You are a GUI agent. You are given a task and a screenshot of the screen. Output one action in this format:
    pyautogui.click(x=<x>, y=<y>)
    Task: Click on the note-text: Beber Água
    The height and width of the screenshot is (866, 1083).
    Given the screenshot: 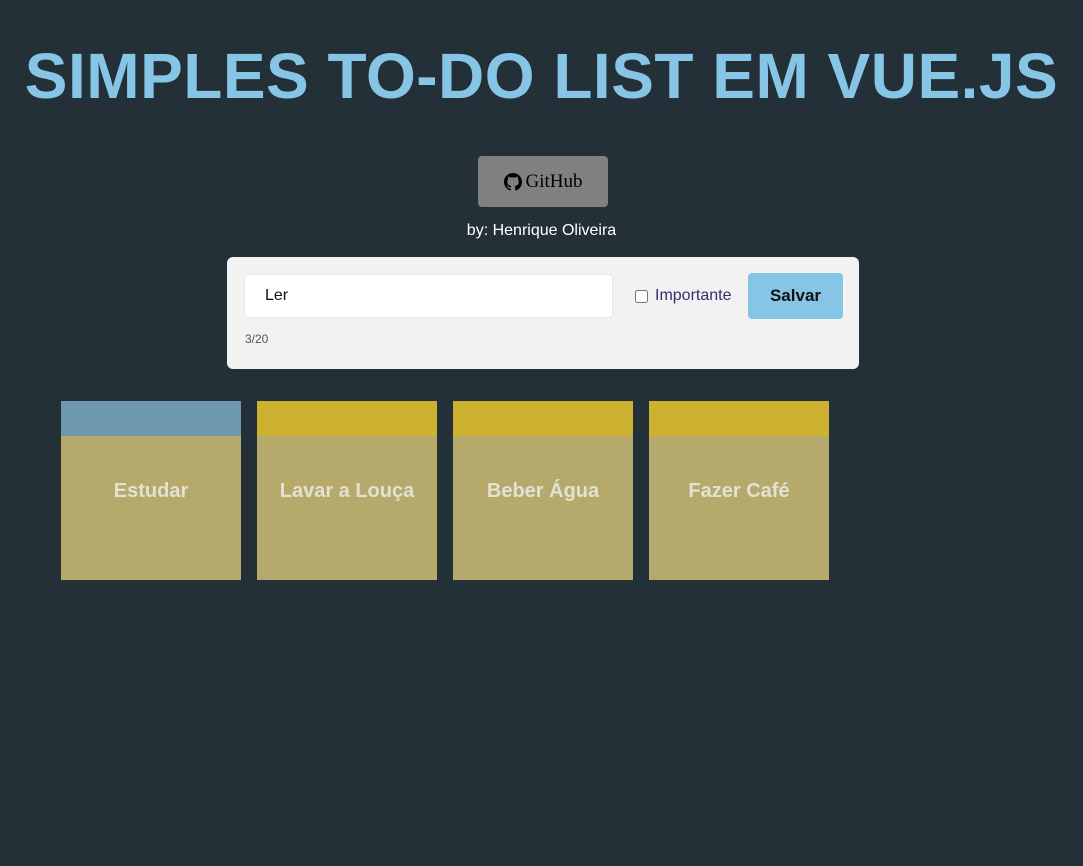 What is the action you would take?
    pyautogui.click(x=543, y=490)
    